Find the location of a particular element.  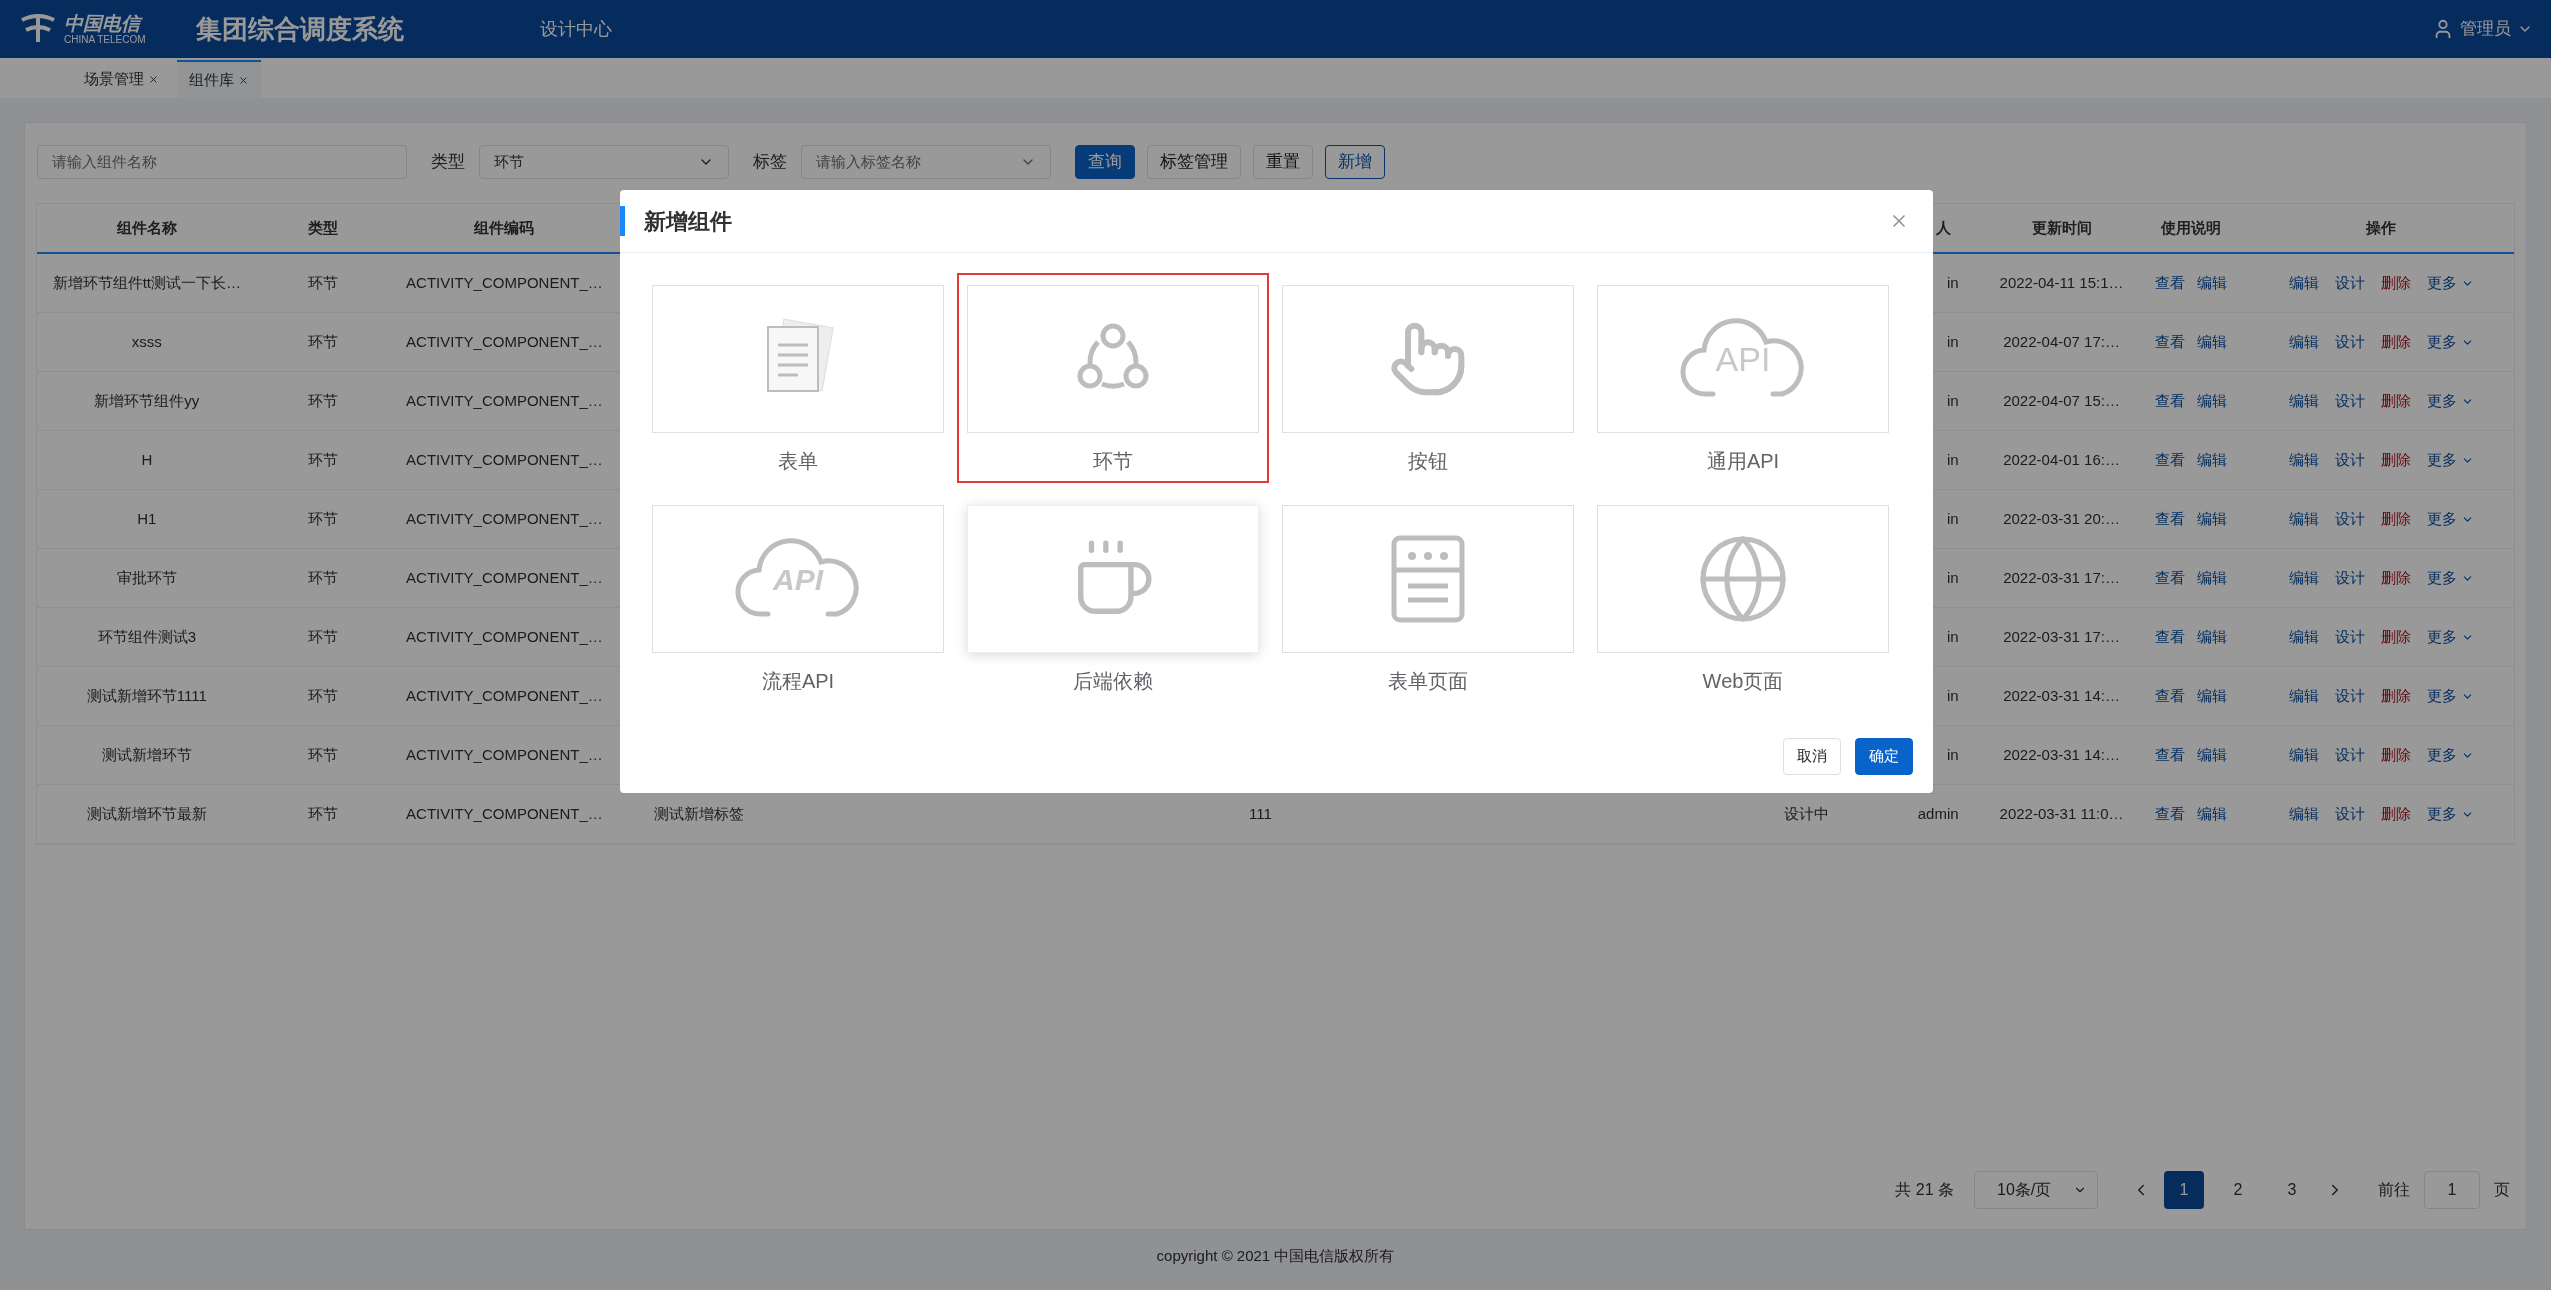

column-header: 组件编码 is located at coordinates (504, 227).